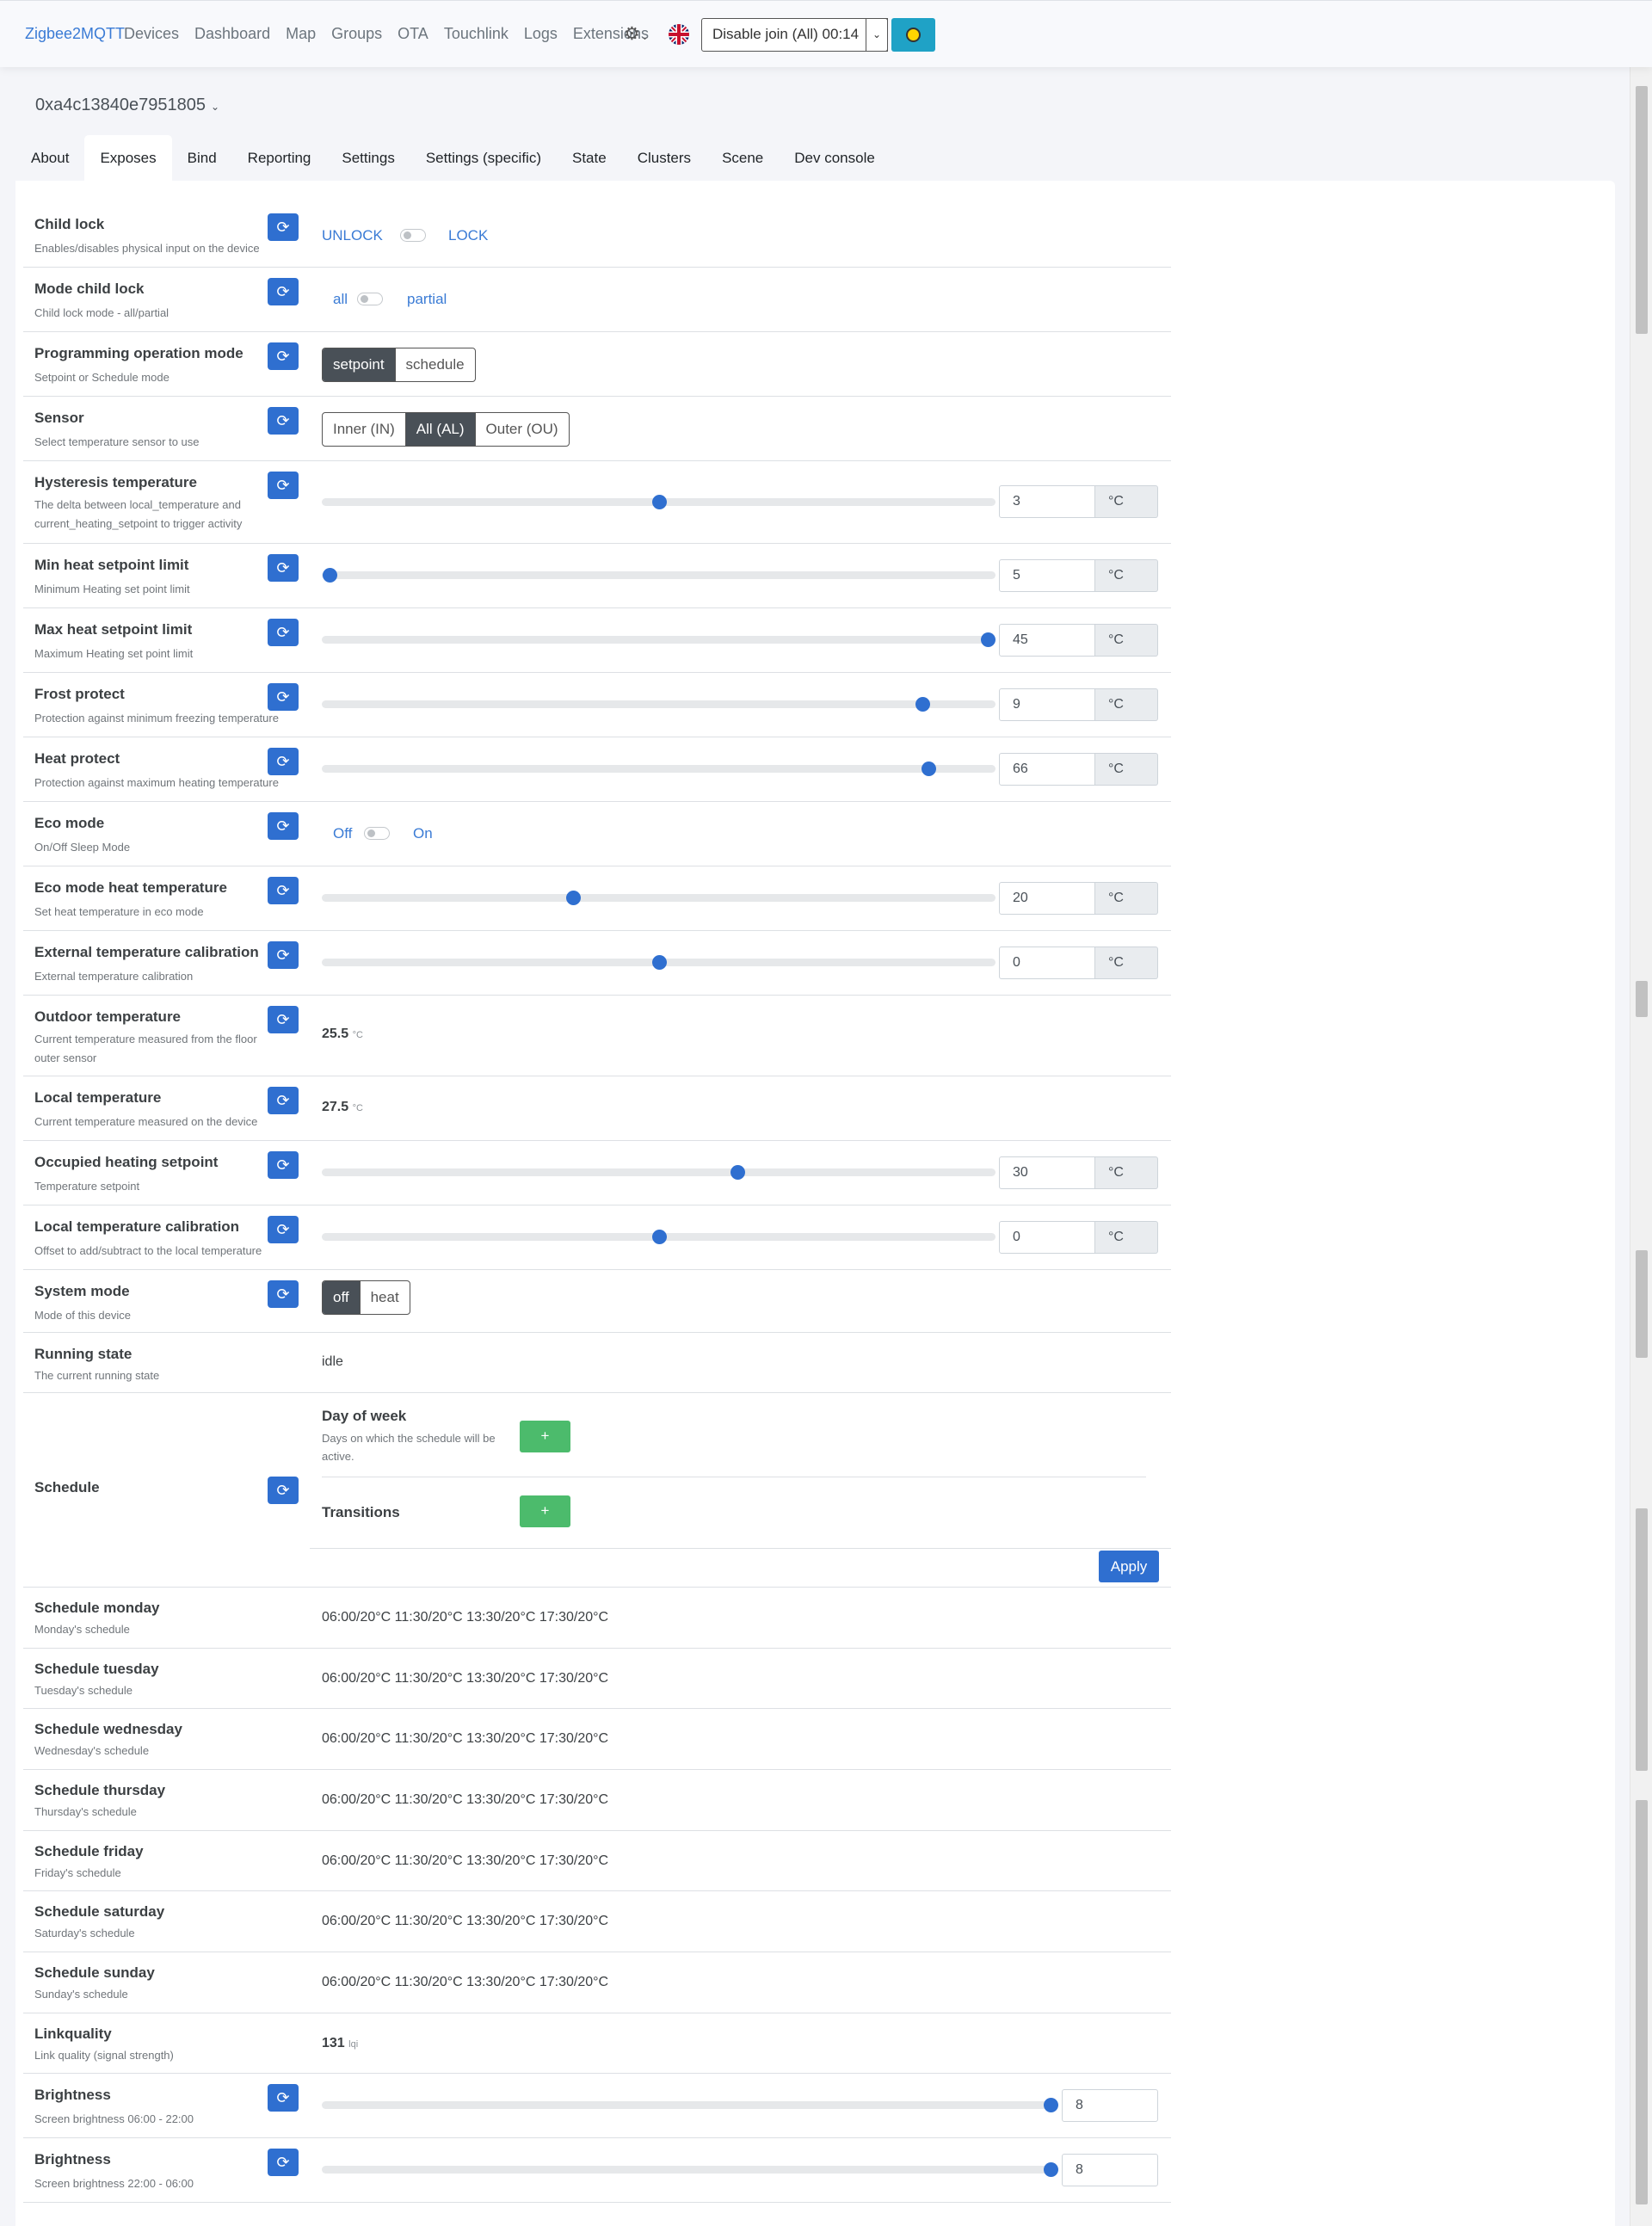 This screenshot has width=1652, height=2226. What do you see at coordinates (377, 833) in the screenshot?
I see `eco-mode-switch` at bounding box center [377, 833].